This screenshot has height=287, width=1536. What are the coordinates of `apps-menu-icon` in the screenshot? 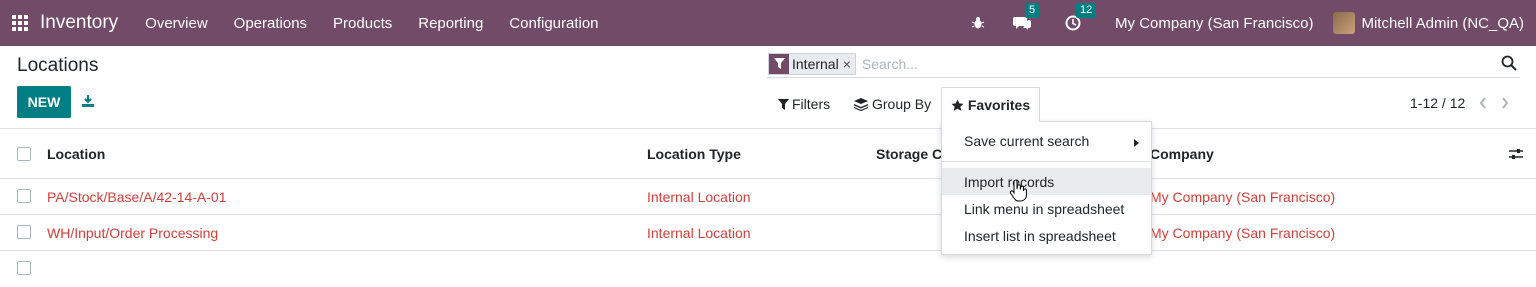 It's located at (20, 23).